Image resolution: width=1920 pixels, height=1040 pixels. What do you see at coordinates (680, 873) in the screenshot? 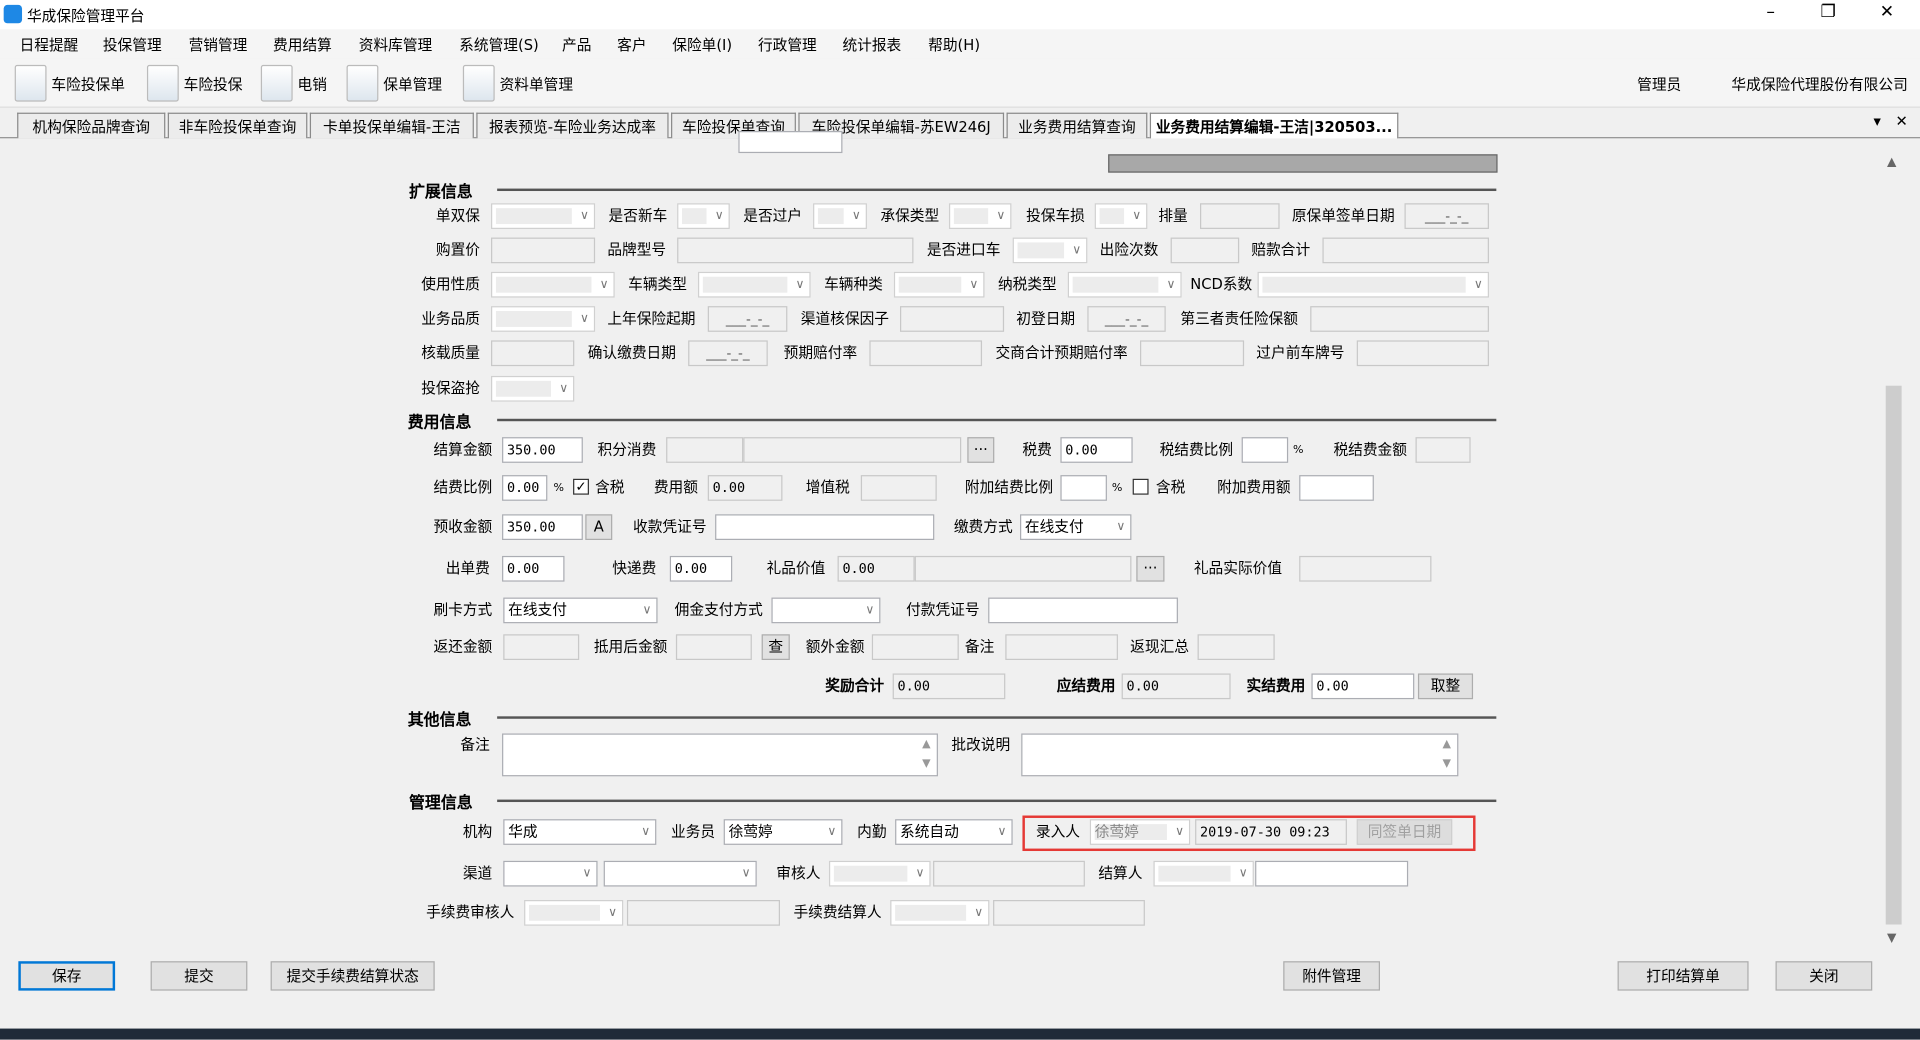
I see `channel-detail-select: ∨` at bounding box center [680, 873].